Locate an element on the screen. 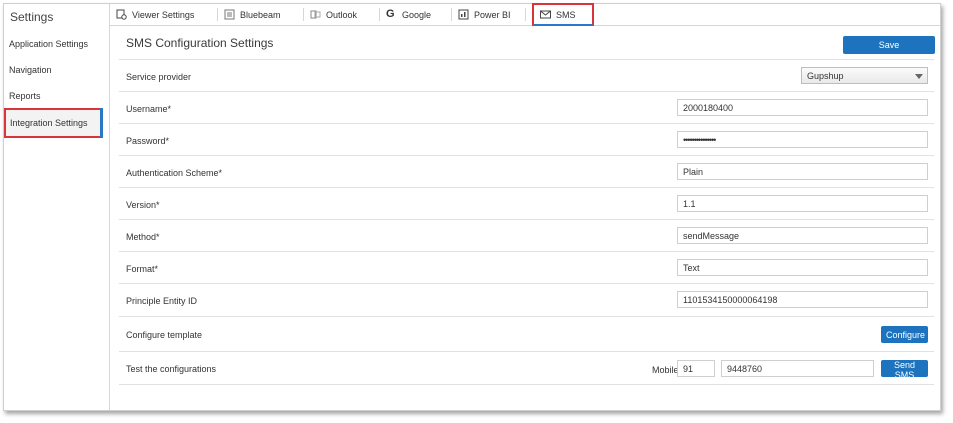 The image size is (953, 423). format-label: Format* is located at coordinates (142, 269).